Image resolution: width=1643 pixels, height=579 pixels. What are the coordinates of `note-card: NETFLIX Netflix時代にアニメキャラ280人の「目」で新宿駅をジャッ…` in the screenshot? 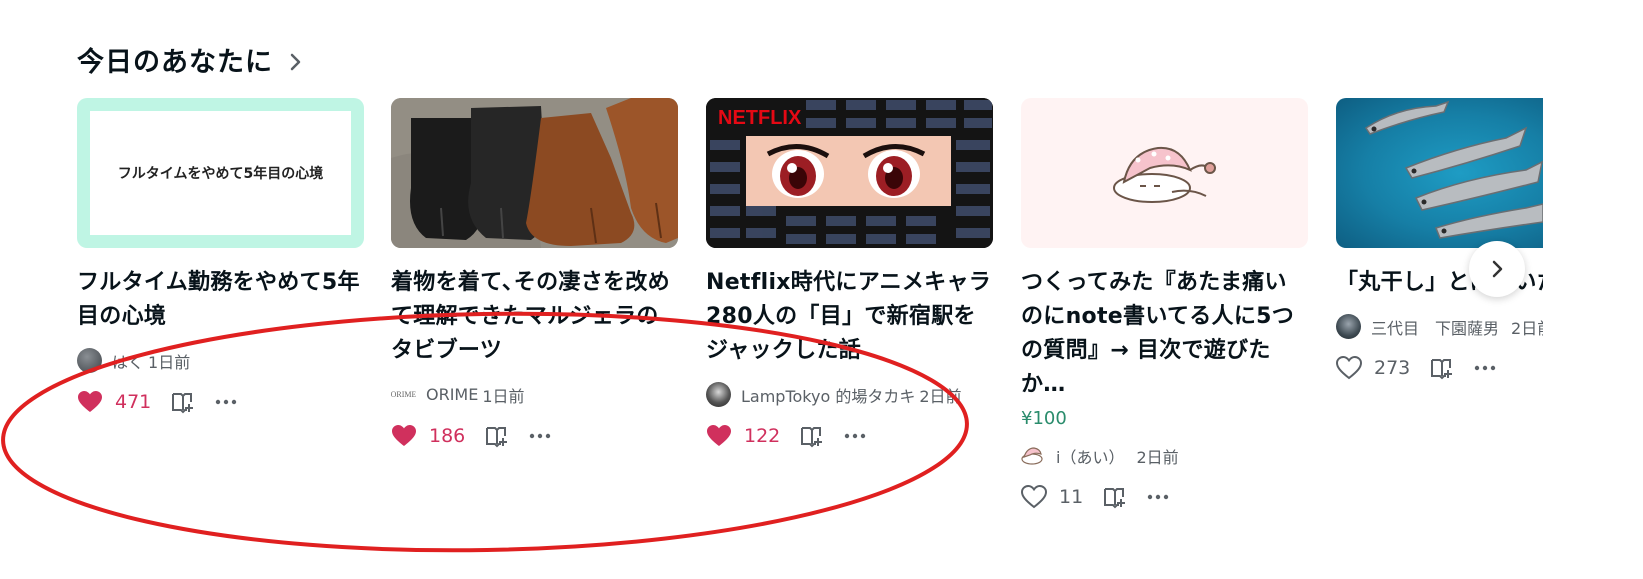 It's located at (849, 274).